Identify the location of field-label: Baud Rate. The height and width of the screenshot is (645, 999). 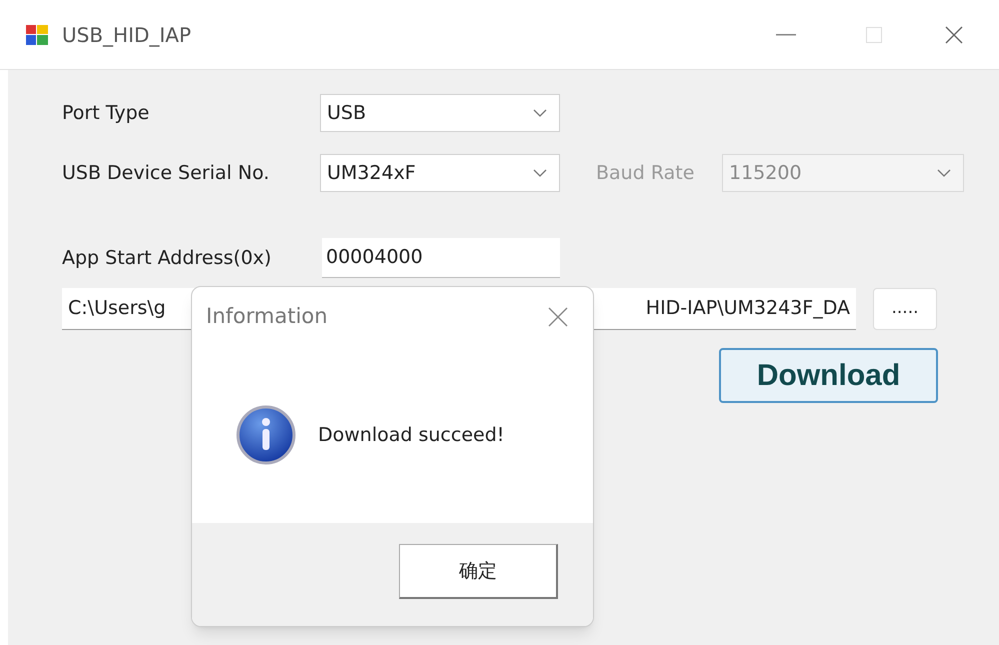
(646, 173).